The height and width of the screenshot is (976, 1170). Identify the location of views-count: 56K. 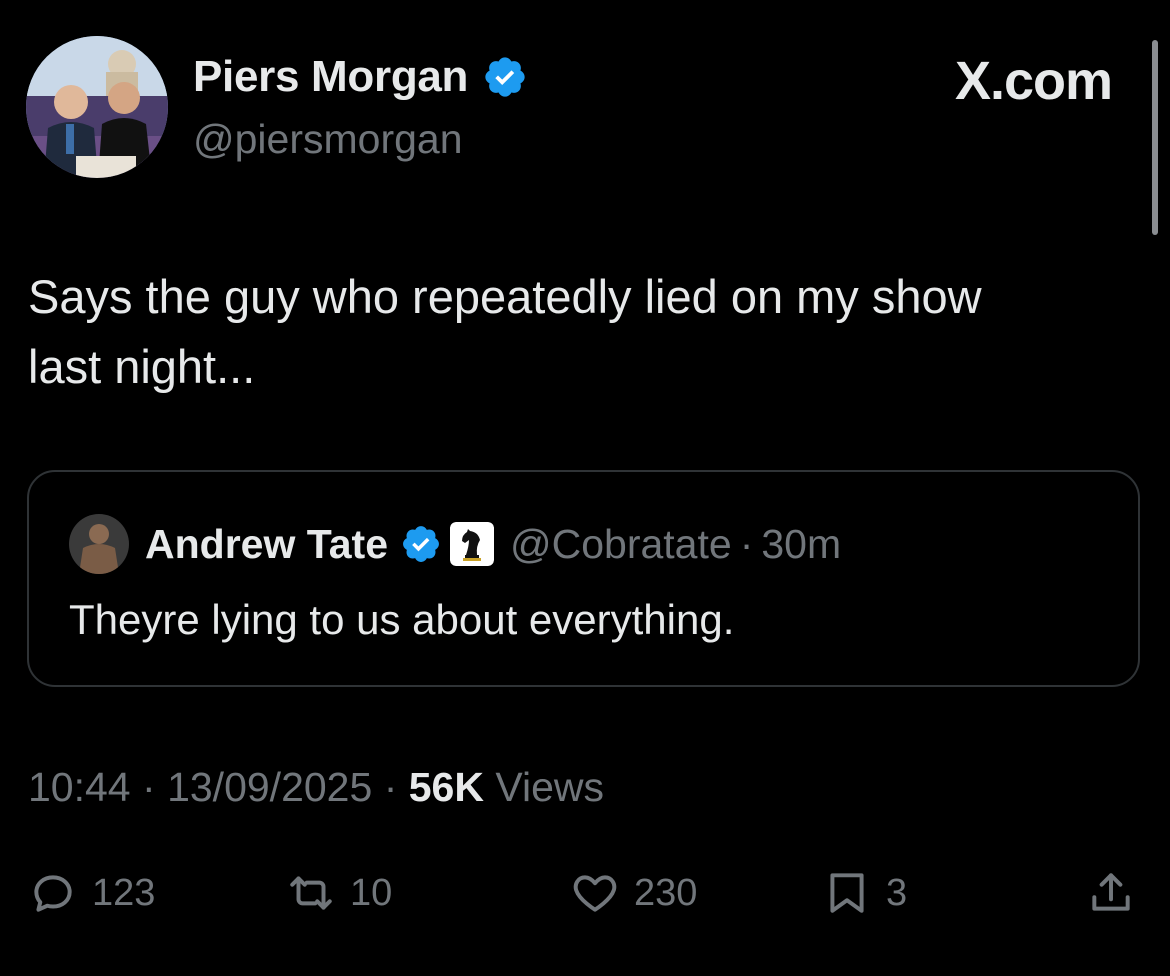
(446, 787).